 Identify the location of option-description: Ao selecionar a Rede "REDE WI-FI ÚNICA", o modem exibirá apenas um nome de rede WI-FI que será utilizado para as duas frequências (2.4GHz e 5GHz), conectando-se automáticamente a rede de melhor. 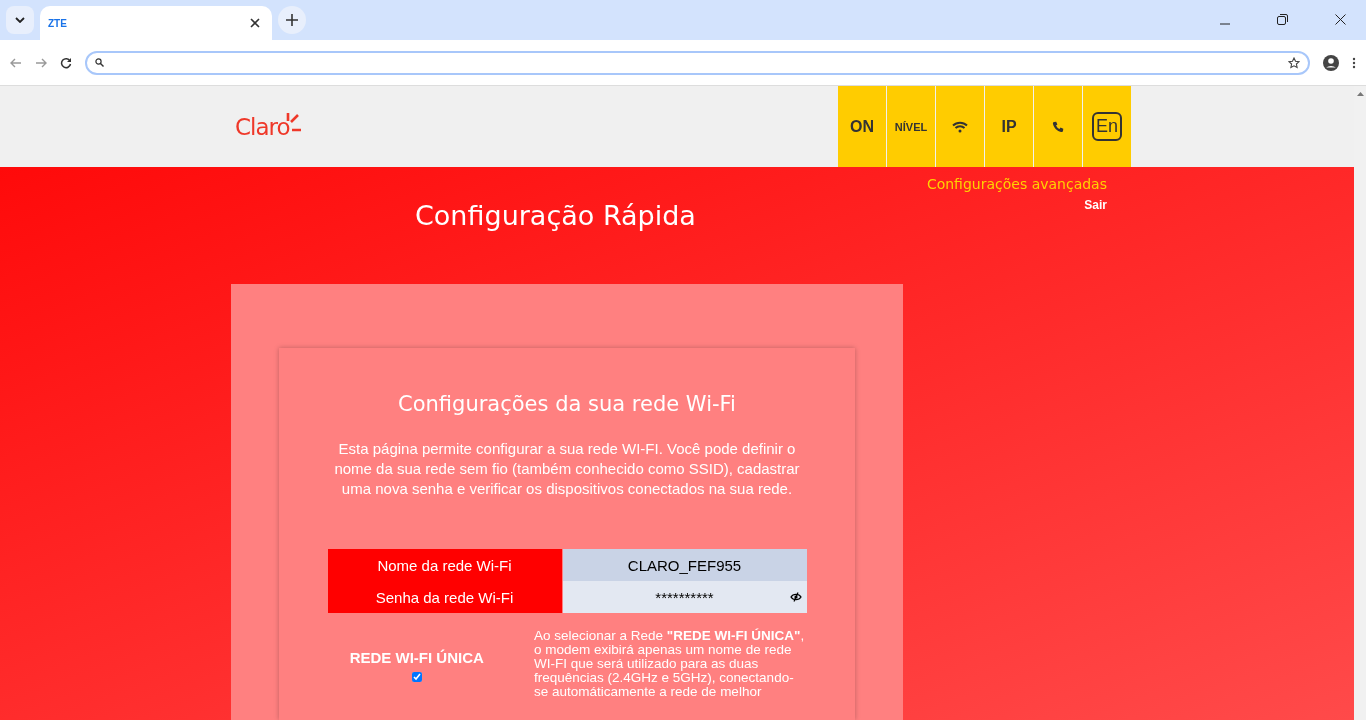
(670, 664).